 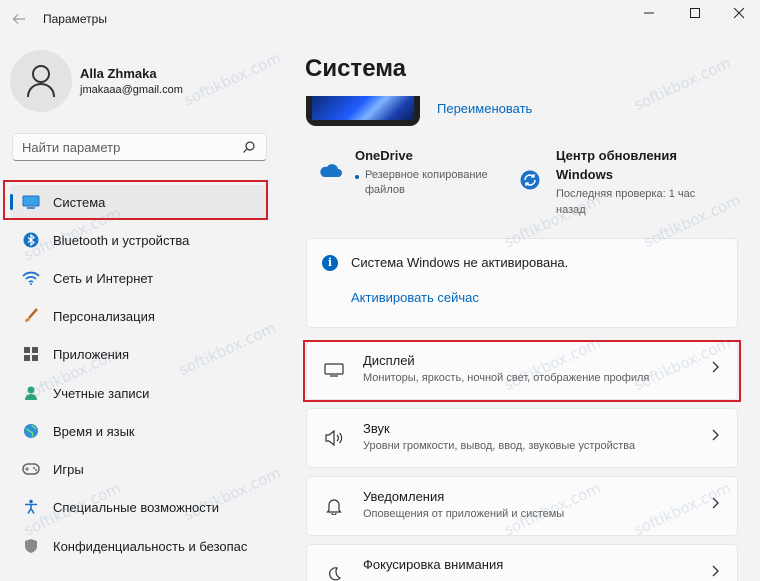 I want to click on minimize-icon, so click(x=649, y=13).